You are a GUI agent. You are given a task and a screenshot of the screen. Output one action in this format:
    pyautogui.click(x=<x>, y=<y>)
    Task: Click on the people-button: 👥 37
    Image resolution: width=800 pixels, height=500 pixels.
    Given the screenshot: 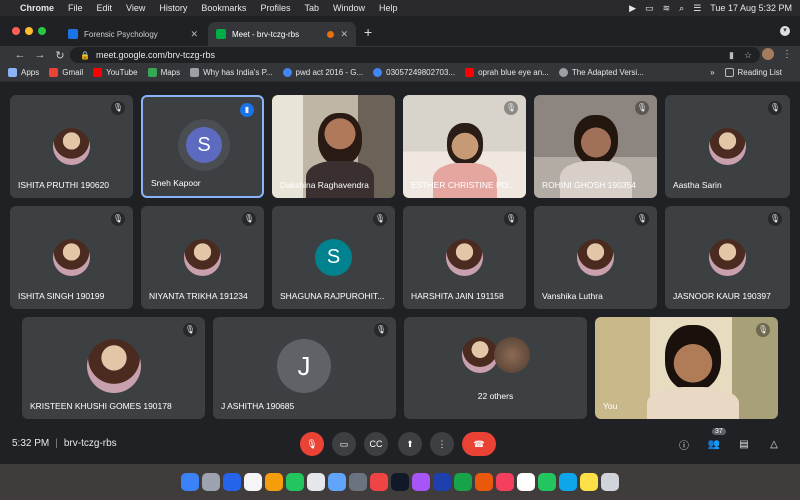 What is the action you would take?
    pyautogui.click(x=716, y=440)
    